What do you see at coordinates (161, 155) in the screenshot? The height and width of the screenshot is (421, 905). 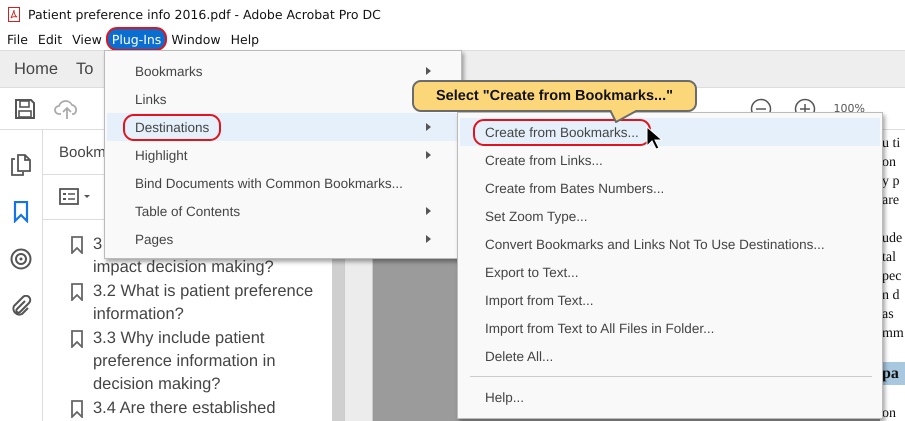 I see `menu-item-label: Highlight` at bounding box center [161, 155].